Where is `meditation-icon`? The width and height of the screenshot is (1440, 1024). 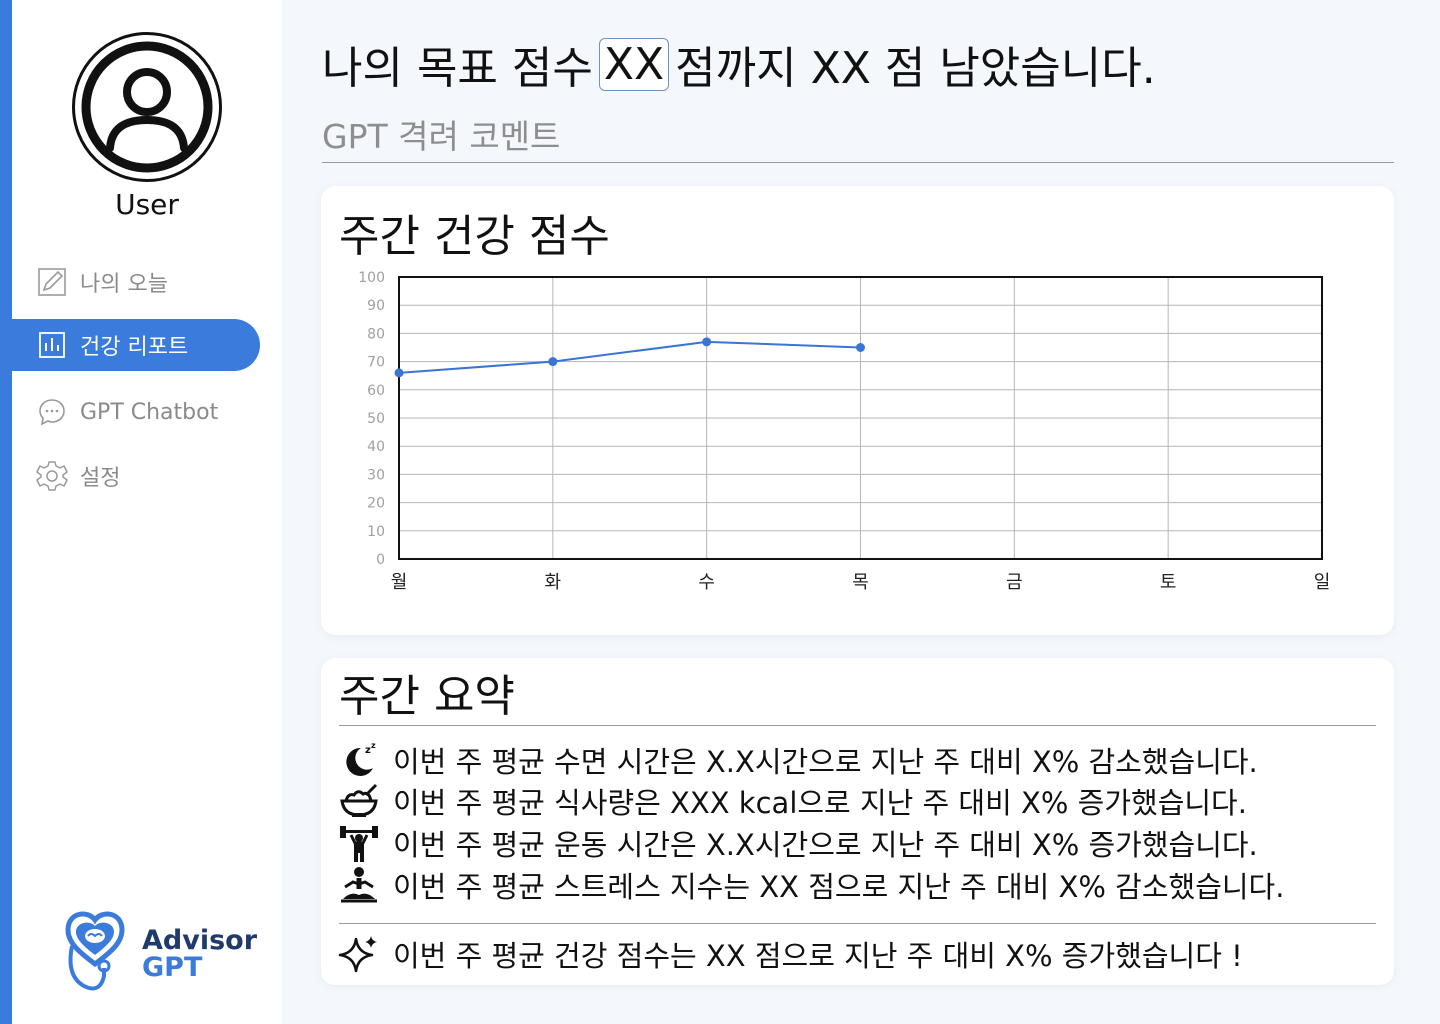
meditation-icon is located at coordinates (359, 885).